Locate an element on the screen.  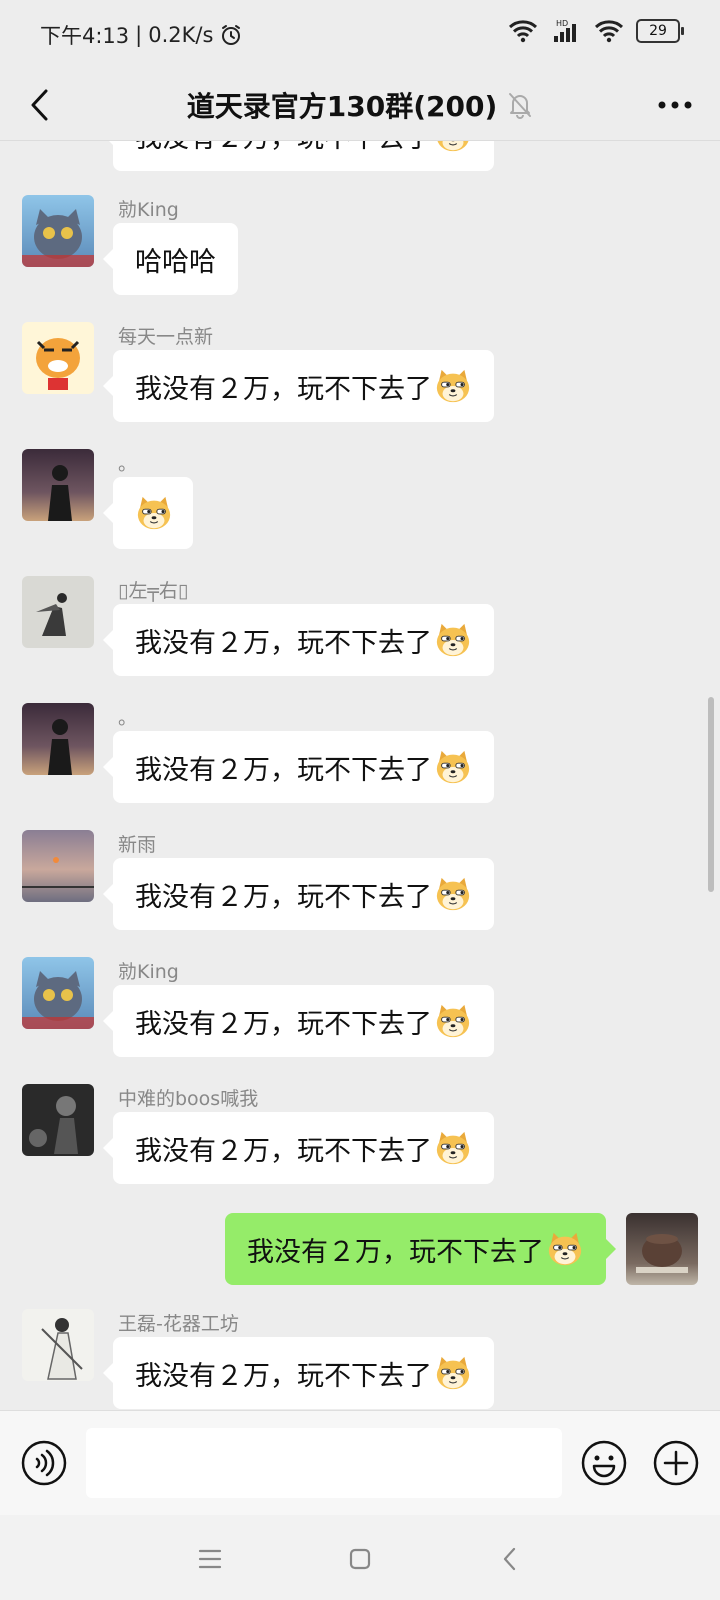
nav-home-button is located at coordinates (360, 1559).